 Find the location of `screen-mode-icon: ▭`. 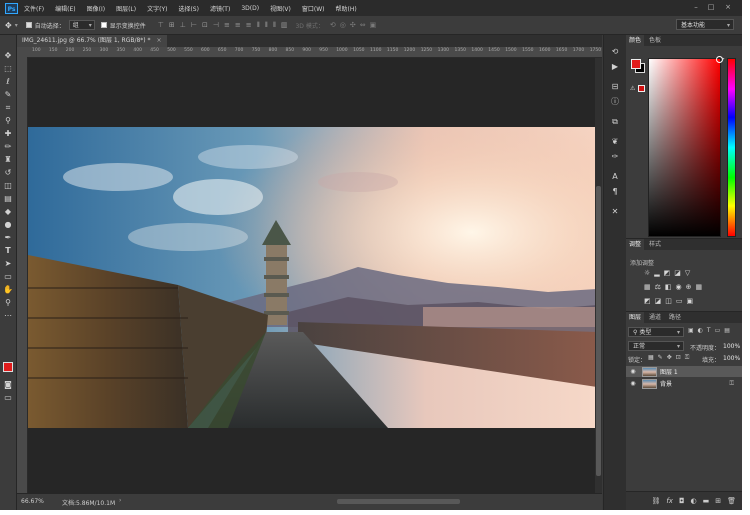

screen-mode-icon: ▭ is located at coordinates (8, 398).